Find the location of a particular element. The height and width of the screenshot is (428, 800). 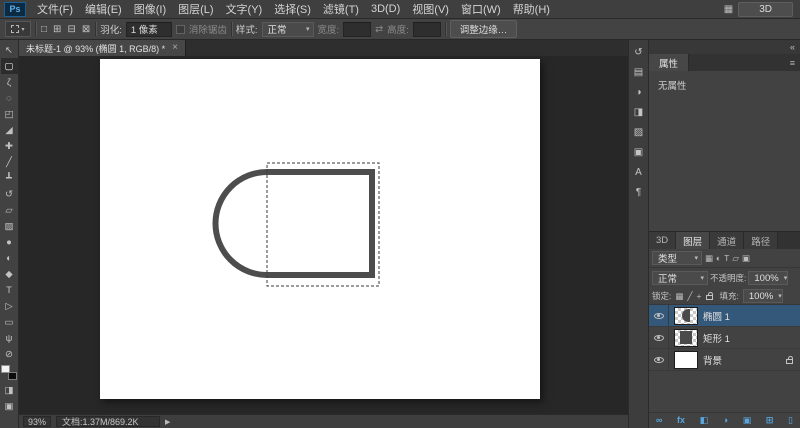

pen-tool: ◆ is located at coordinates (9, 274).